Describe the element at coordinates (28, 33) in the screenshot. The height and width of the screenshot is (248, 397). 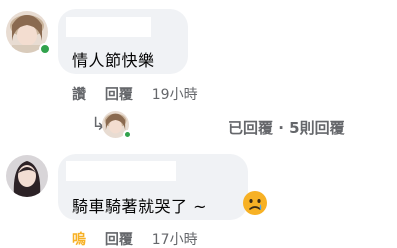
I see `commenter-1-avatar` at that location.